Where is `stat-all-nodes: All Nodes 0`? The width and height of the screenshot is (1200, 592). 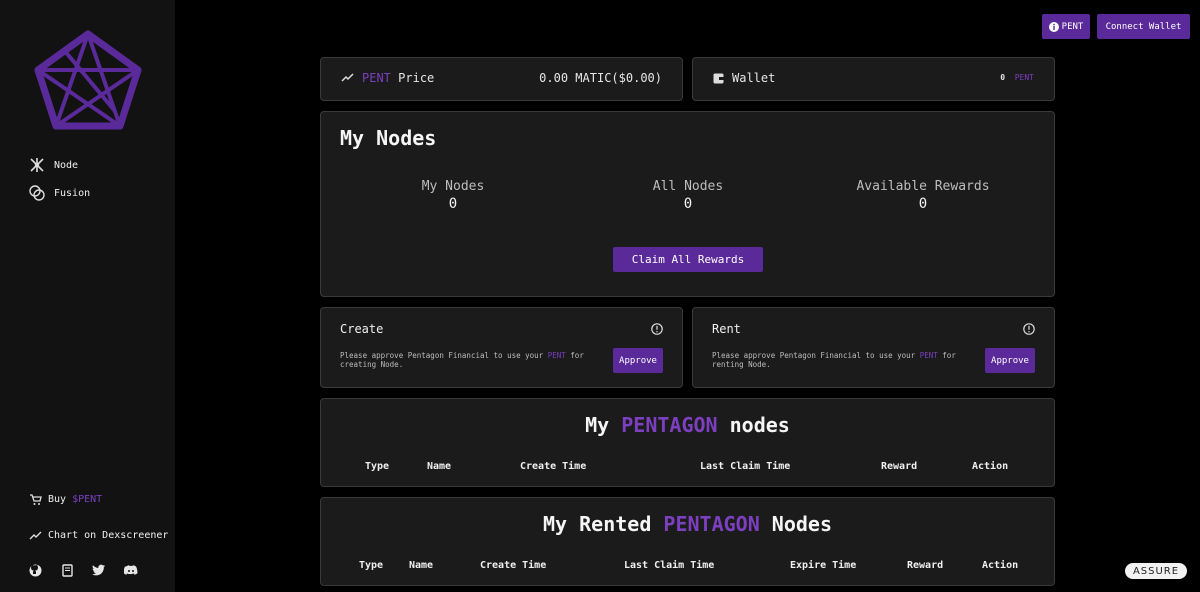 stat-all-nodes: All Nodes 0 is located at coordinates (688, 195).